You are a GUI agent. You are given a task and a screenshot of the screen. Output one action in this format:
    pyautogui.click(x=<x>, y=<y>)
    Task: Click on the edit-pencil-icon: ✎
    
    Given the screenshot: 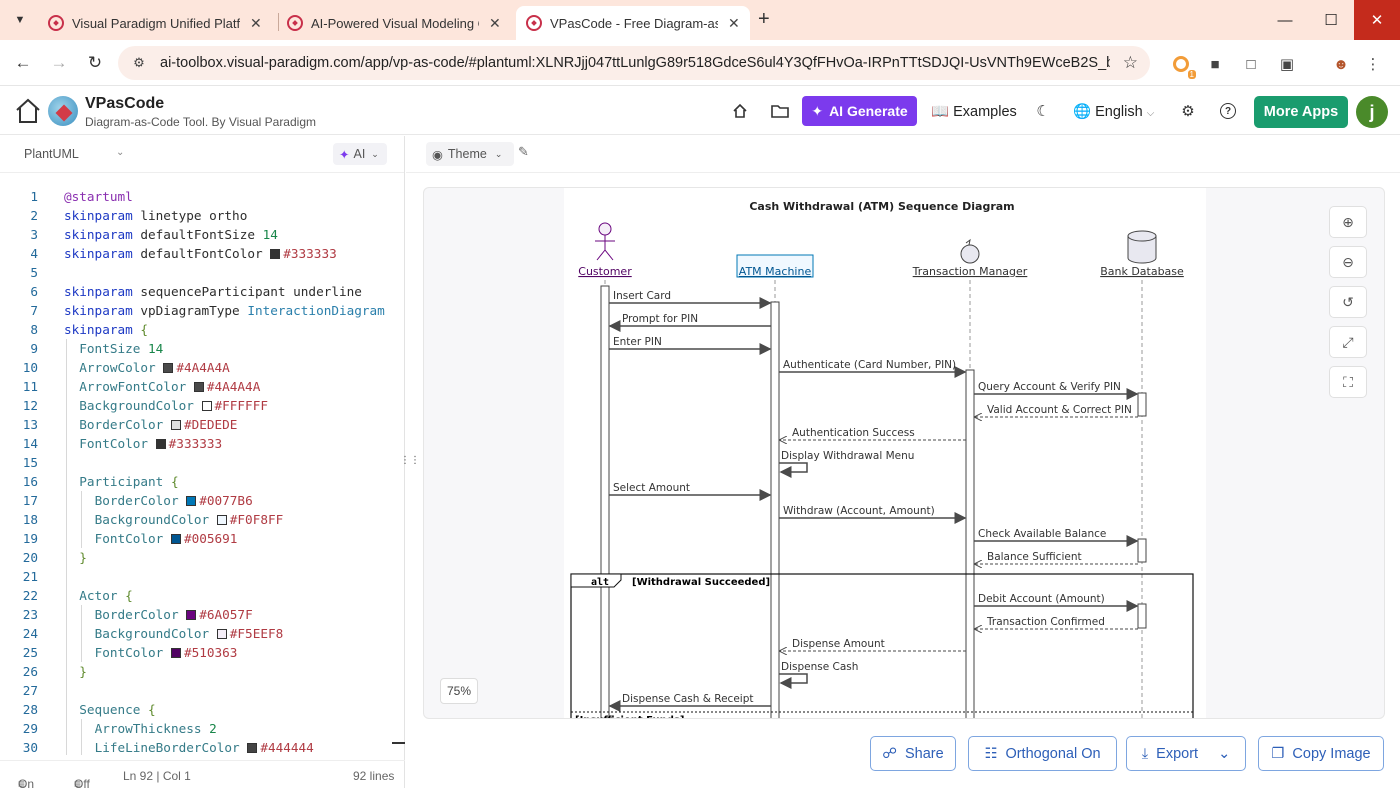 What is the action you would take?
    pyautogui.click(x=523, y=152)
    